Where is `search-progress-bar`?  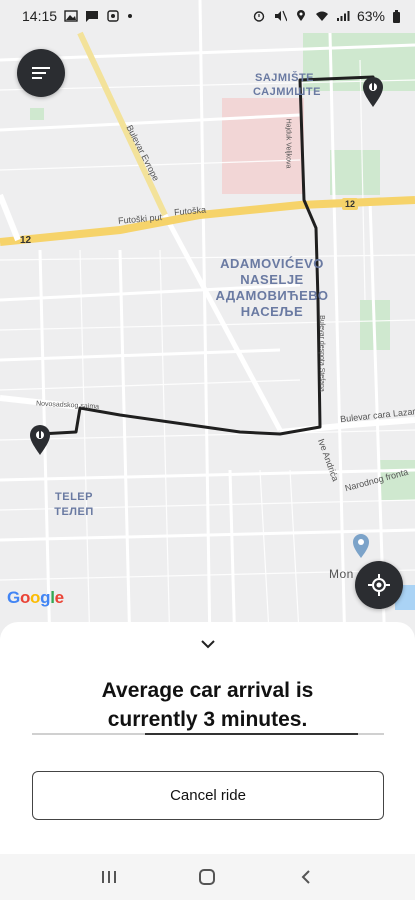
search-progress-bar is located at coordinates (208, 734).